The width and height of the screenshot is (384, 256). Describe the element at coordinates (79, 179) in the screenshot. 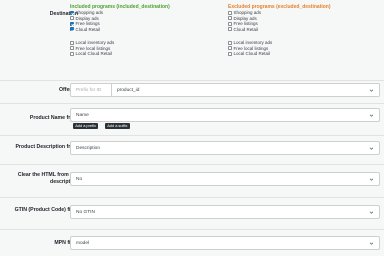

I see `clear-html-value: No` at that location.